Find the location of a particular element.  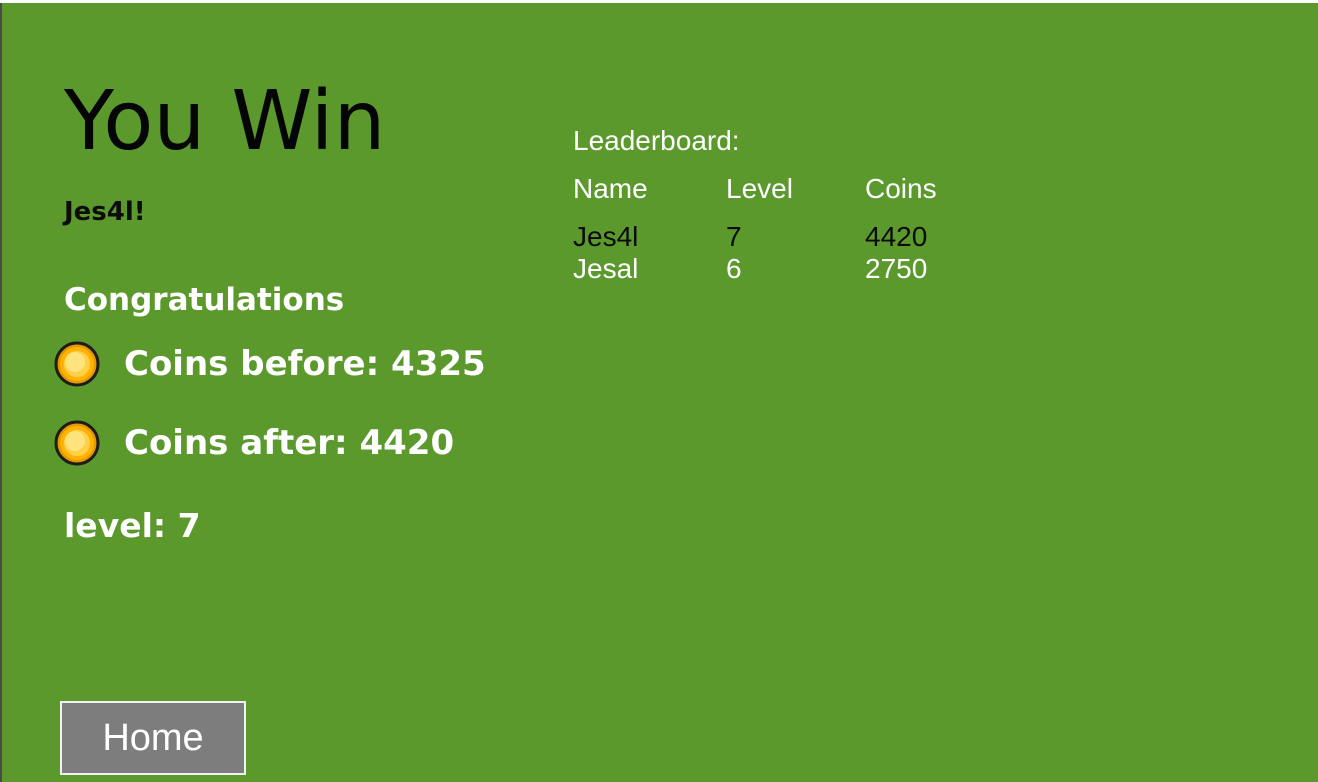

coins-after-text: Coins after: 4420 is located at coordinates (289, 443).